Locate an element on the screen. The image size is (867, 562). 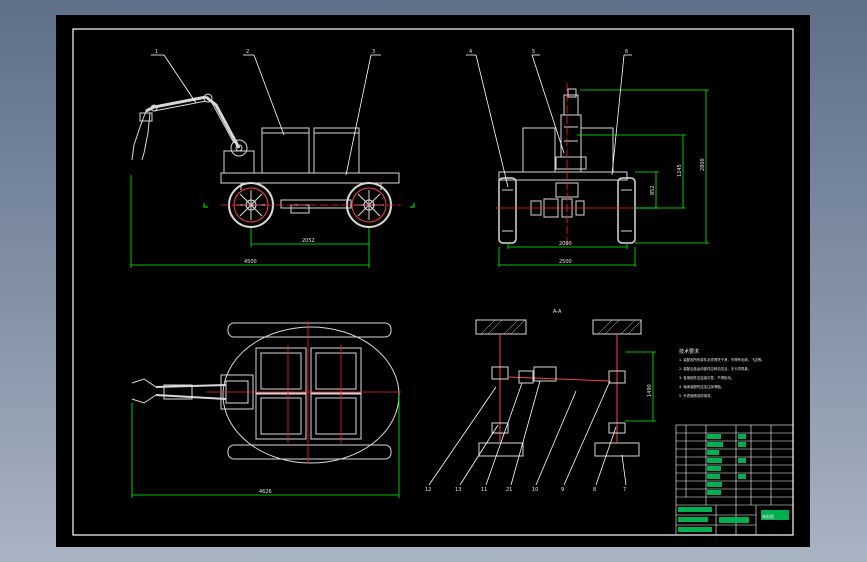
schematic-wheel-tl is located at coordinates (501, 327).